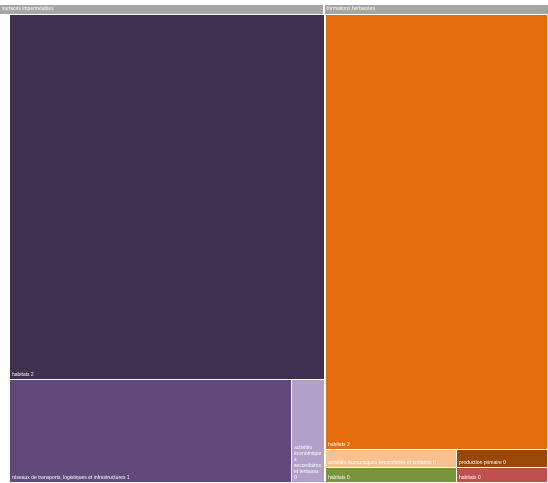 The width and height of the screenshot is (548, 483). I want to click on cell-label: production primaire 0, so click(482, 463).